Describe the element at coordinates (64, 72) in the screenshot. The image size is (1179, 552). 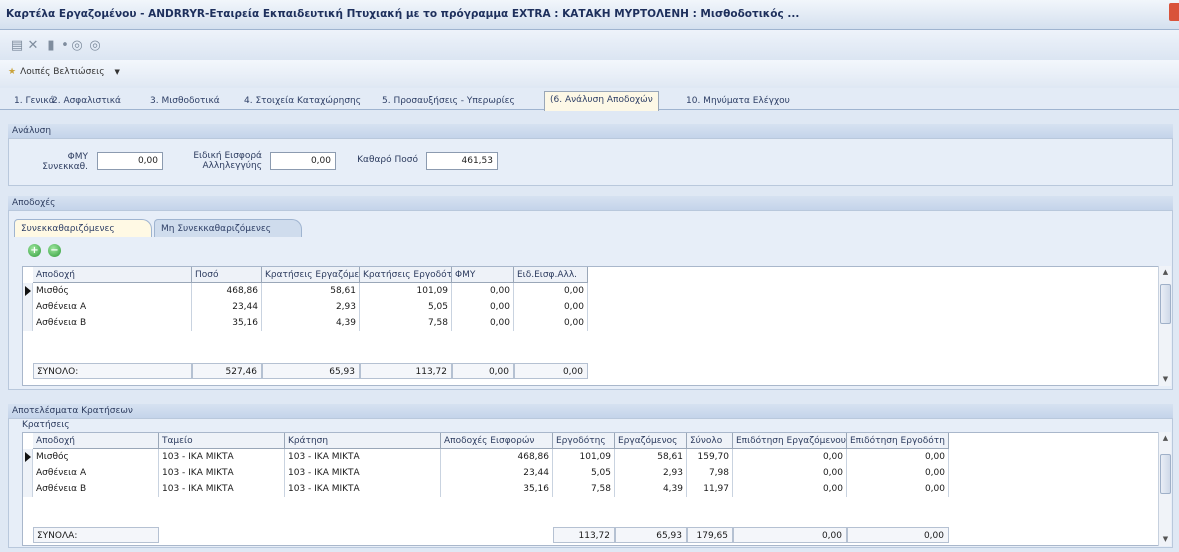
I see `actions-menu: ★ Λοιπές Βελτιώσεις ▼` at that location.